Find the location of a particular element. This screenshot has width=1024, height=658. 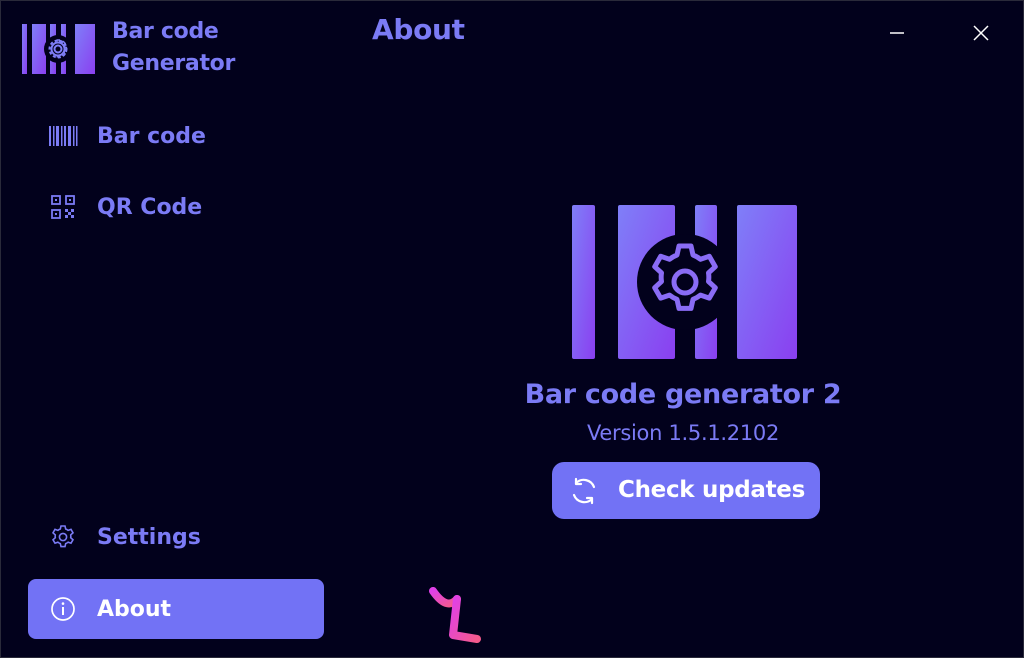

page-title: About is located at coordinates (418, 29).